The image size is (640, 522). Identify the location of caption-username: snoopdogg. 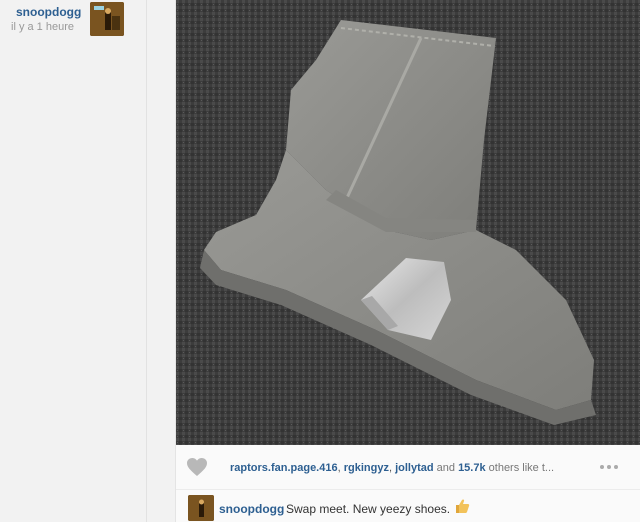
(251, 509).